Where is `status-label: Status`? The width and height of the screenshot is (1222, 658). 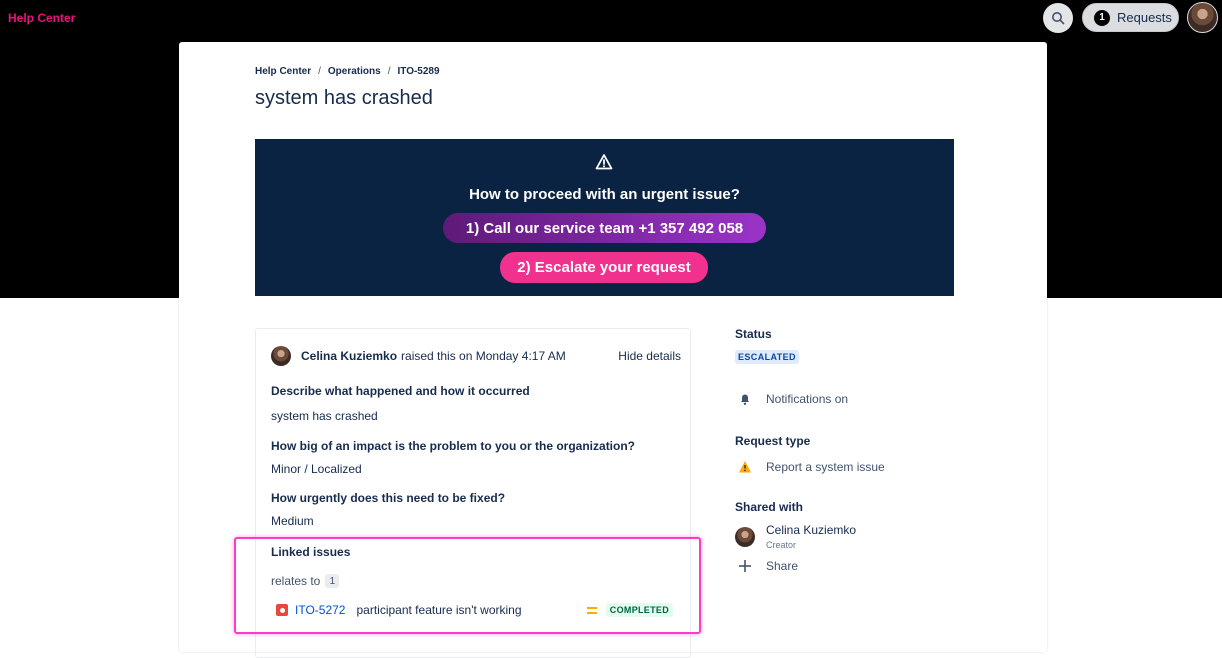
status-label: Status is located at coordinates (753, 334).